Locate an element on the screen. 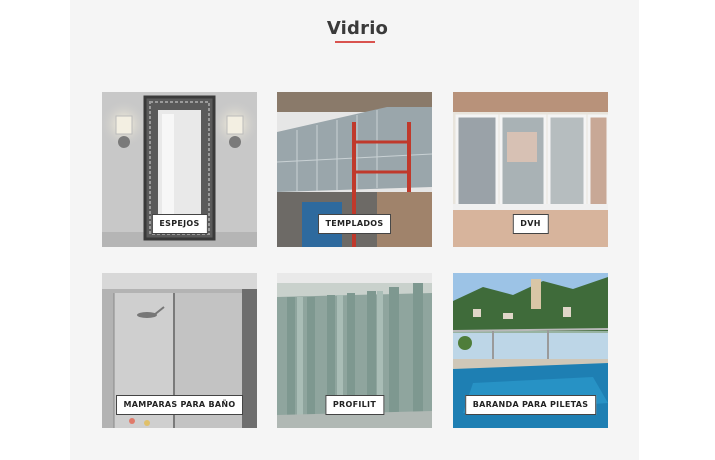 The width and height of the screenshot is (715, 460). product-tile-dvh: DVH is located at coordinates (530, 169).